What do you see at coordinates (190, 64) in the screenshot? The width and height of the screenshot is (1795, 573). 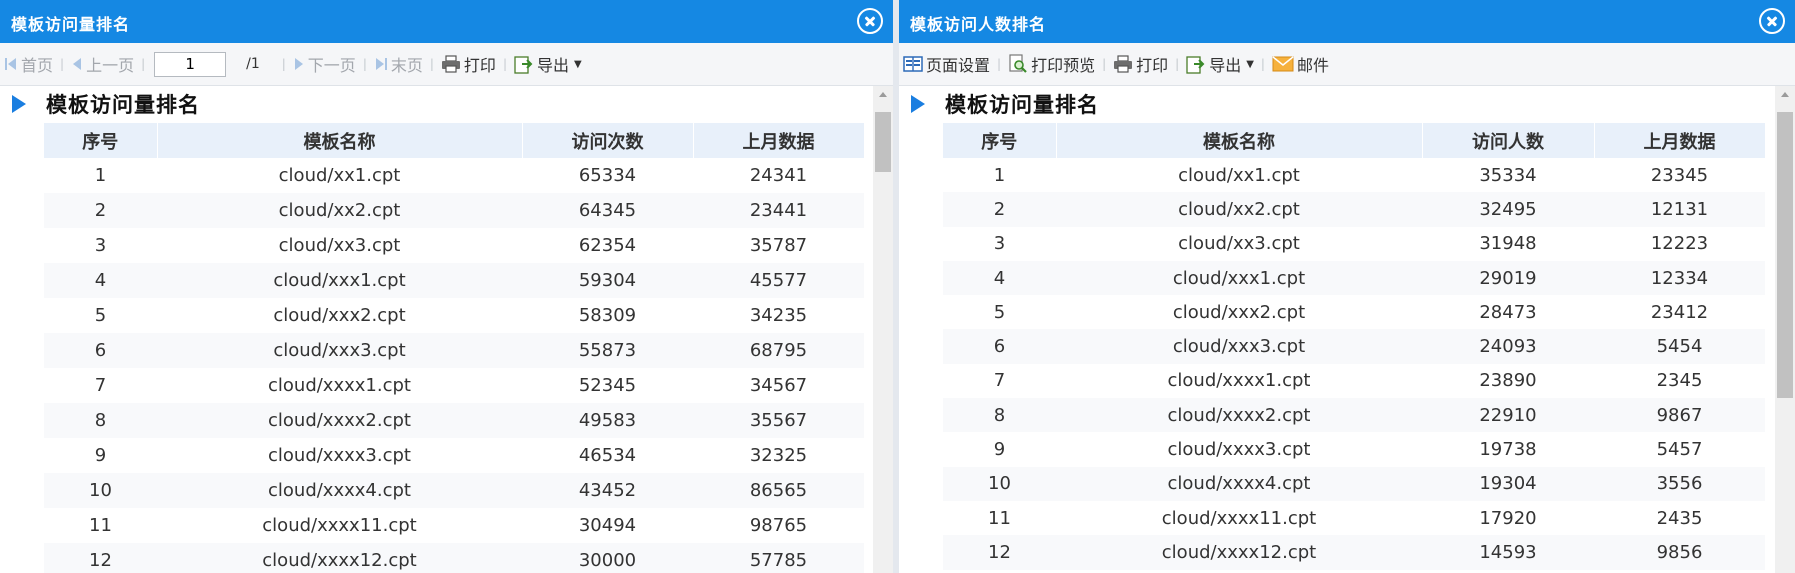 I see `page-number-input` at bounding box center [190, 64].